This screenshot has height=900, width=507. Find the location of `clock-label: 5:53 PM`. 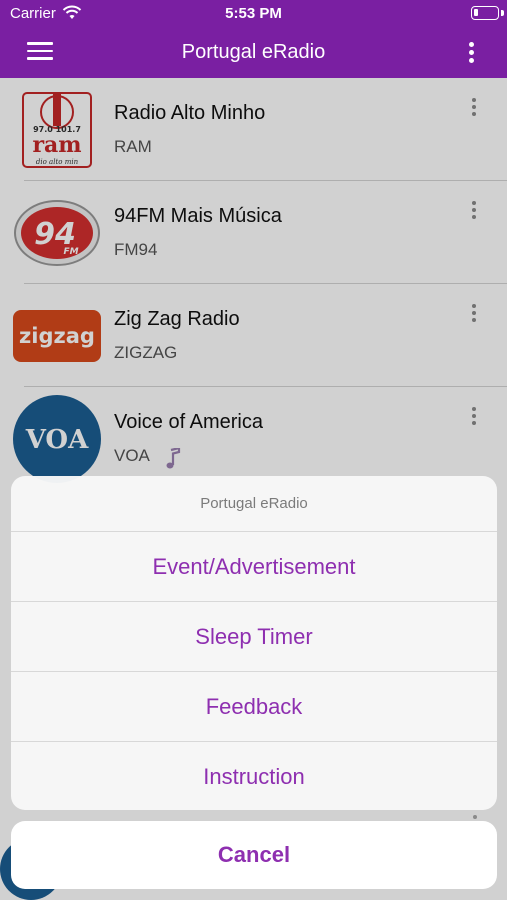

clock-label: 5:53 PM is located at coordinates (253, 13).